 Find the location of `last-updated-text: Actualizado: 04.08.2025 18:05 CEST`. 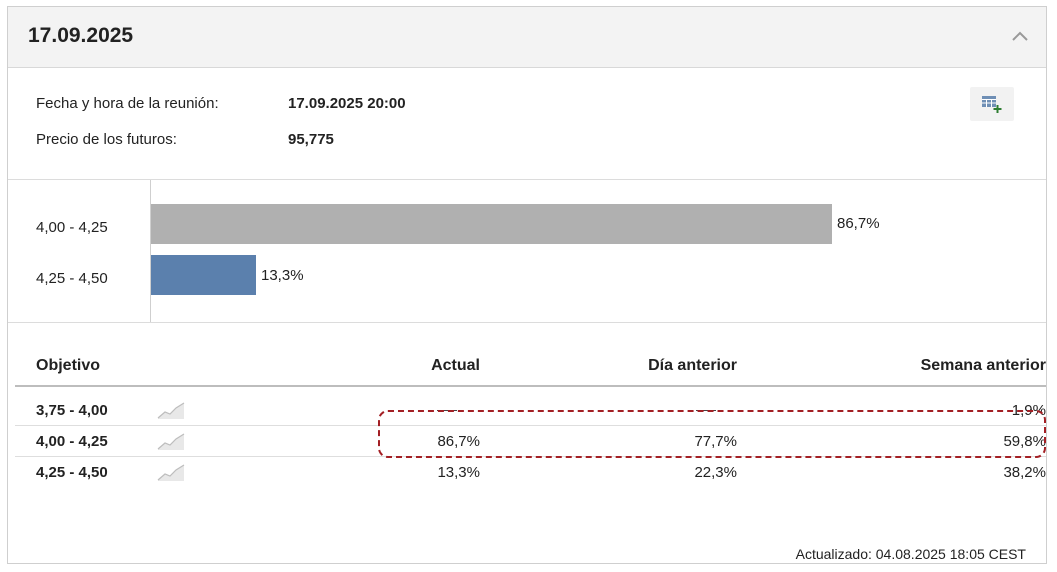

last-updated-text: Actualizado: 04.08.2025 18:05 CEST is located at coordinates (910, 554).